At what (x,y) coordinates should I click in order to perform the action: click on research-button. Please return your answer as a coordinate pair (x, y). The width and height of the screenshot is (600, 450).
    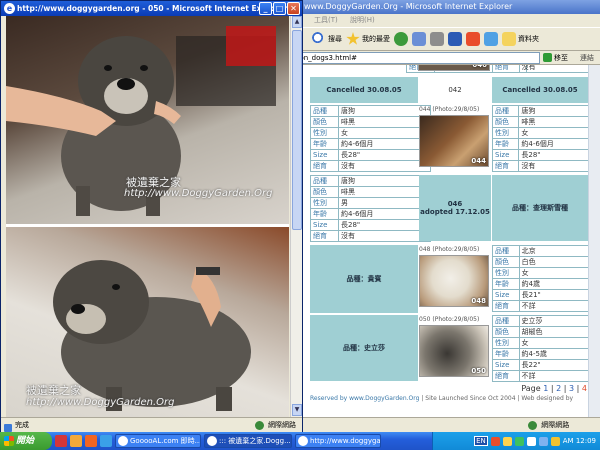
    Looking at the image, I should click on (491, 39).